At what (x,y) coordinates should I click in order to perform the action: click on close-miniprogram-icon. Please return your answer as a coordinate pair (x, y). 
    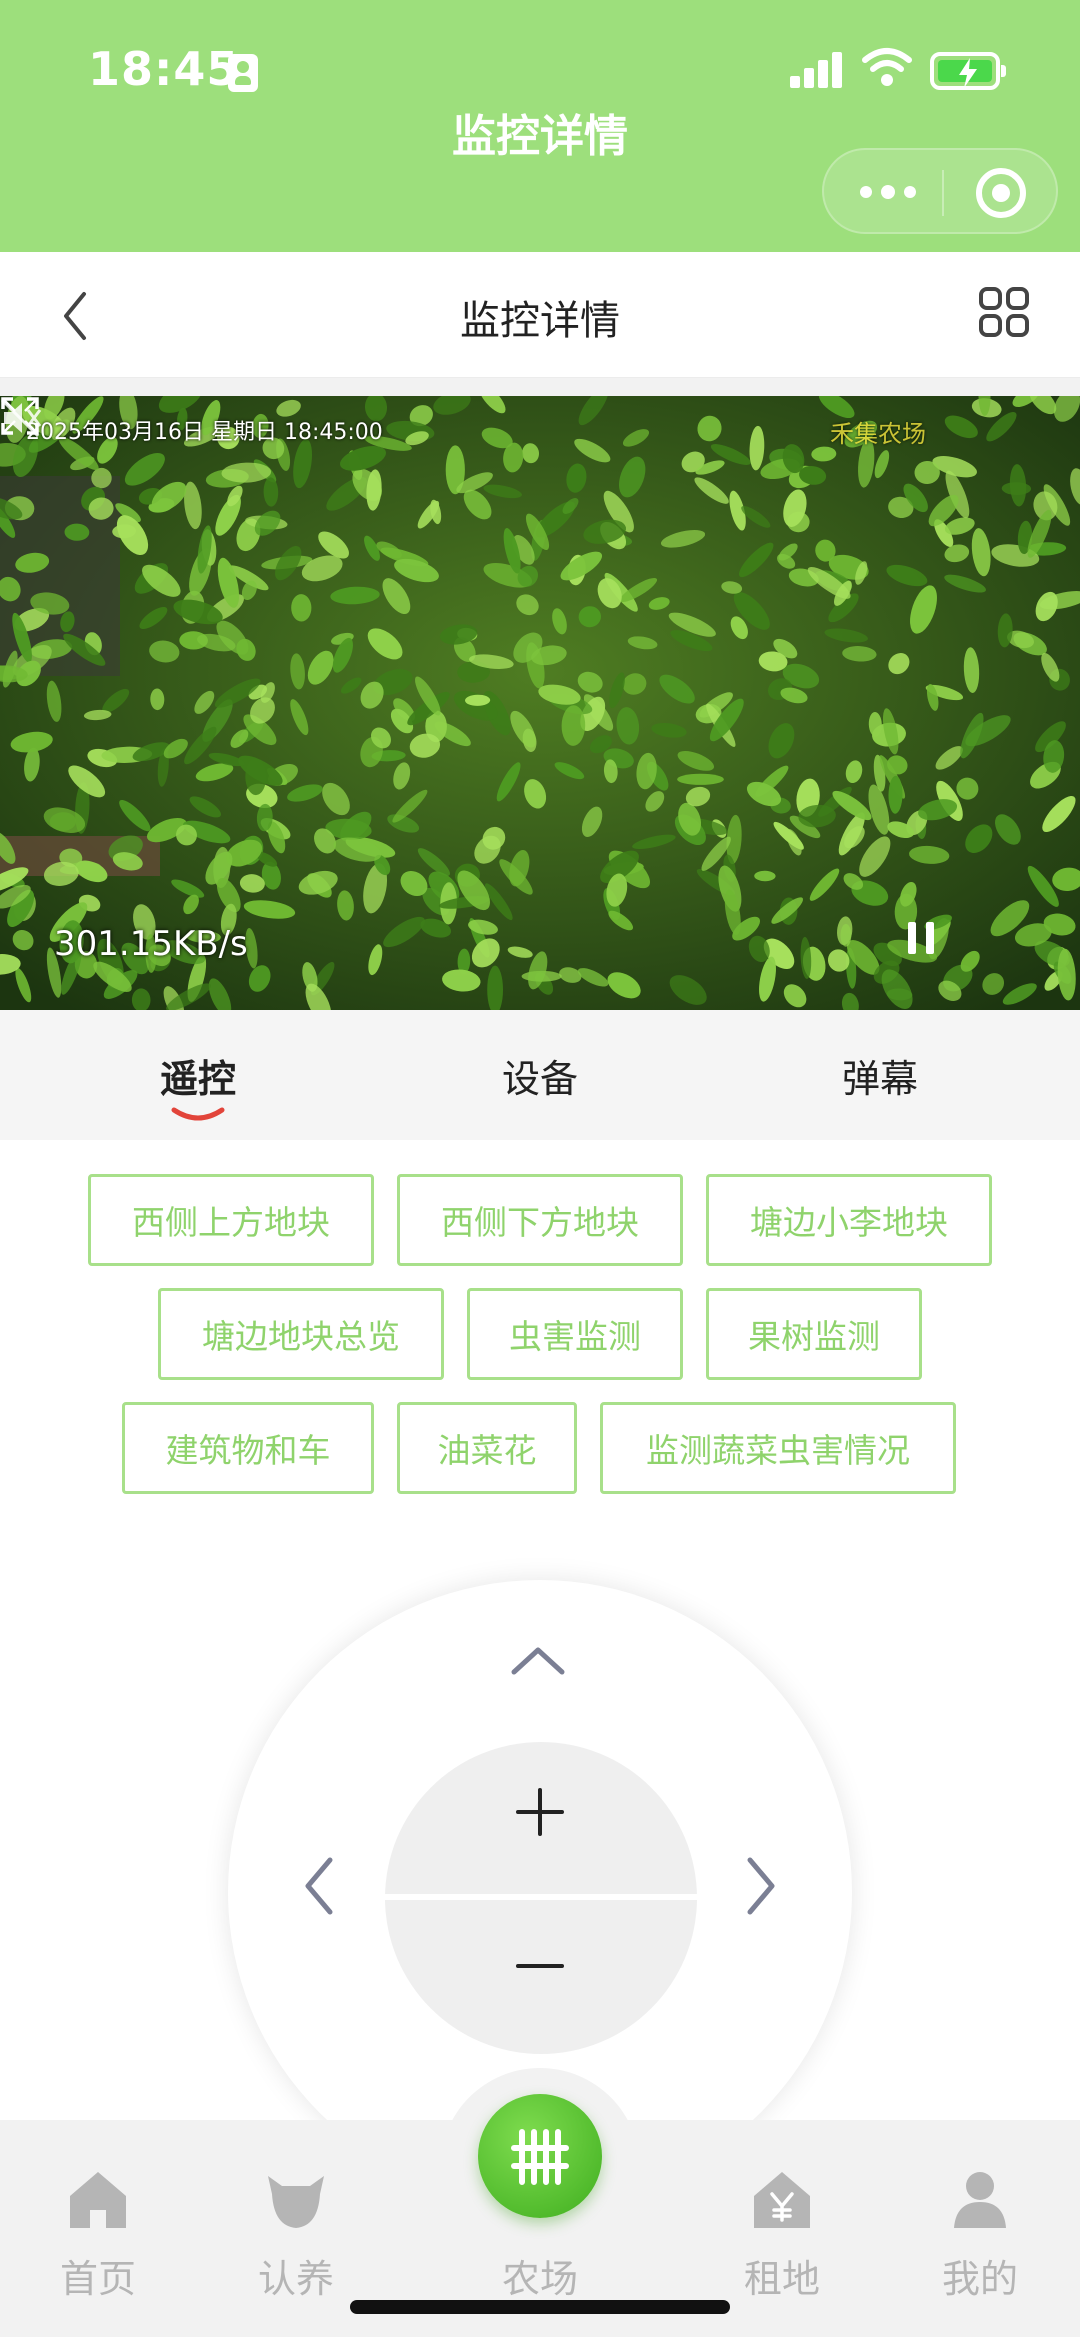
    Looking at the image, I should click on (1001, 193).